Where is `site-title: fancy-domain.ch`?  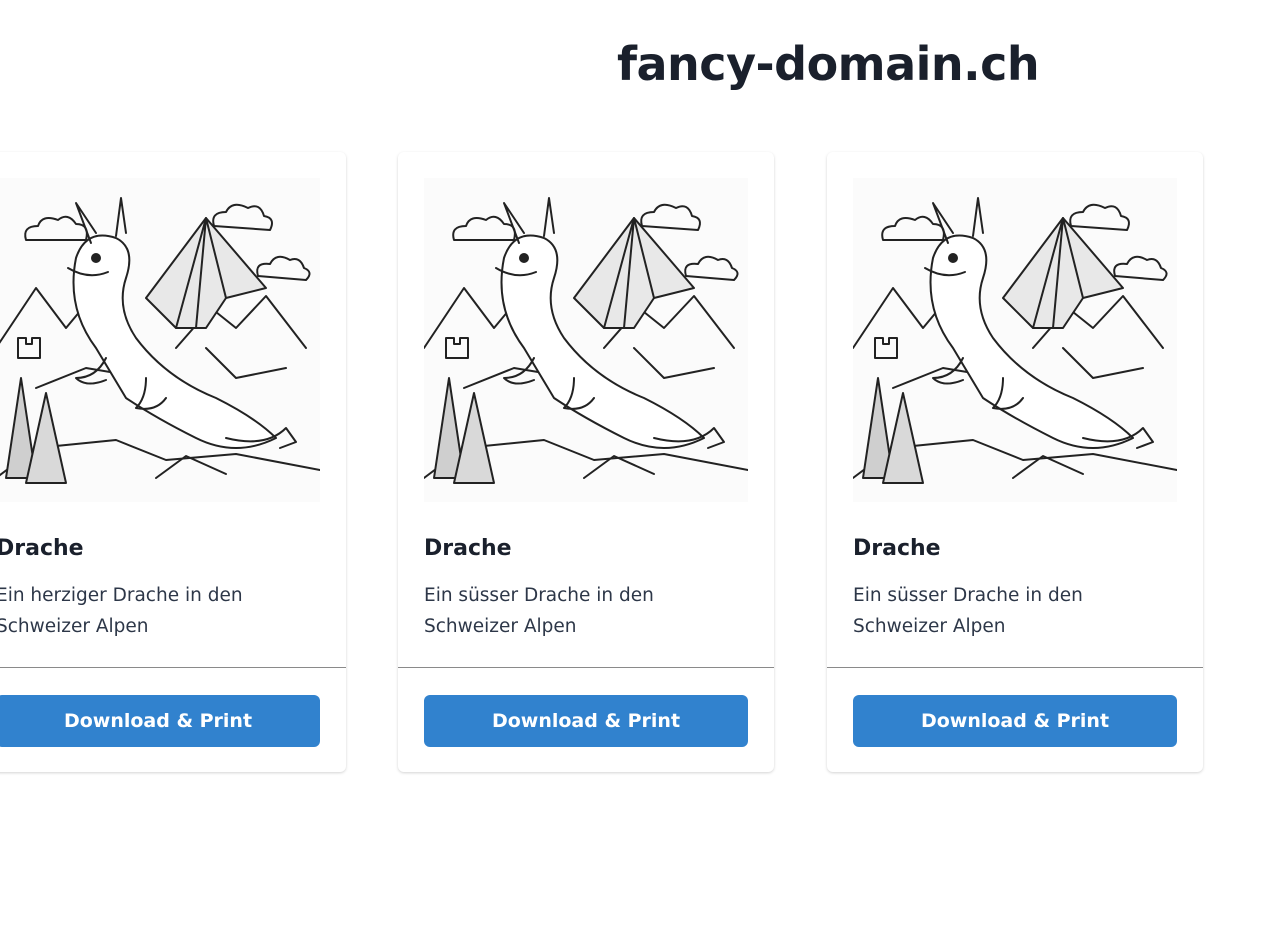 site-title: fancy-domain.ch is located at coordinates (828, 64).